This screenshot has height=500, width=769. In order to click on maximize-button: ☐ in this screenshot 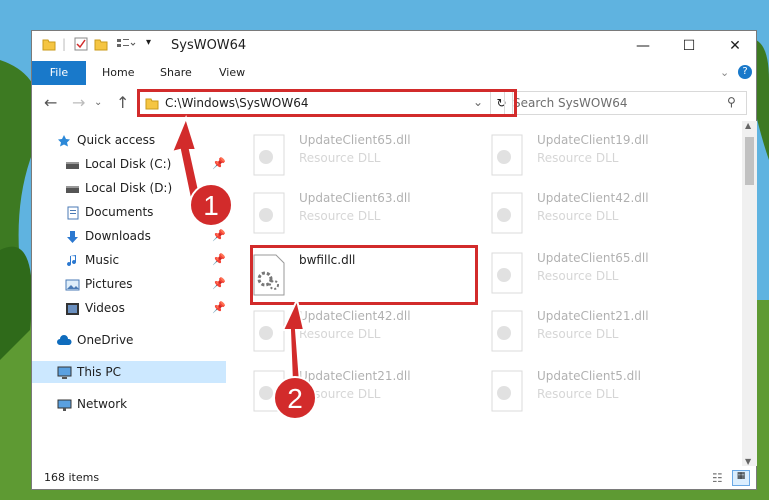, I will do `click(689, 46)`.